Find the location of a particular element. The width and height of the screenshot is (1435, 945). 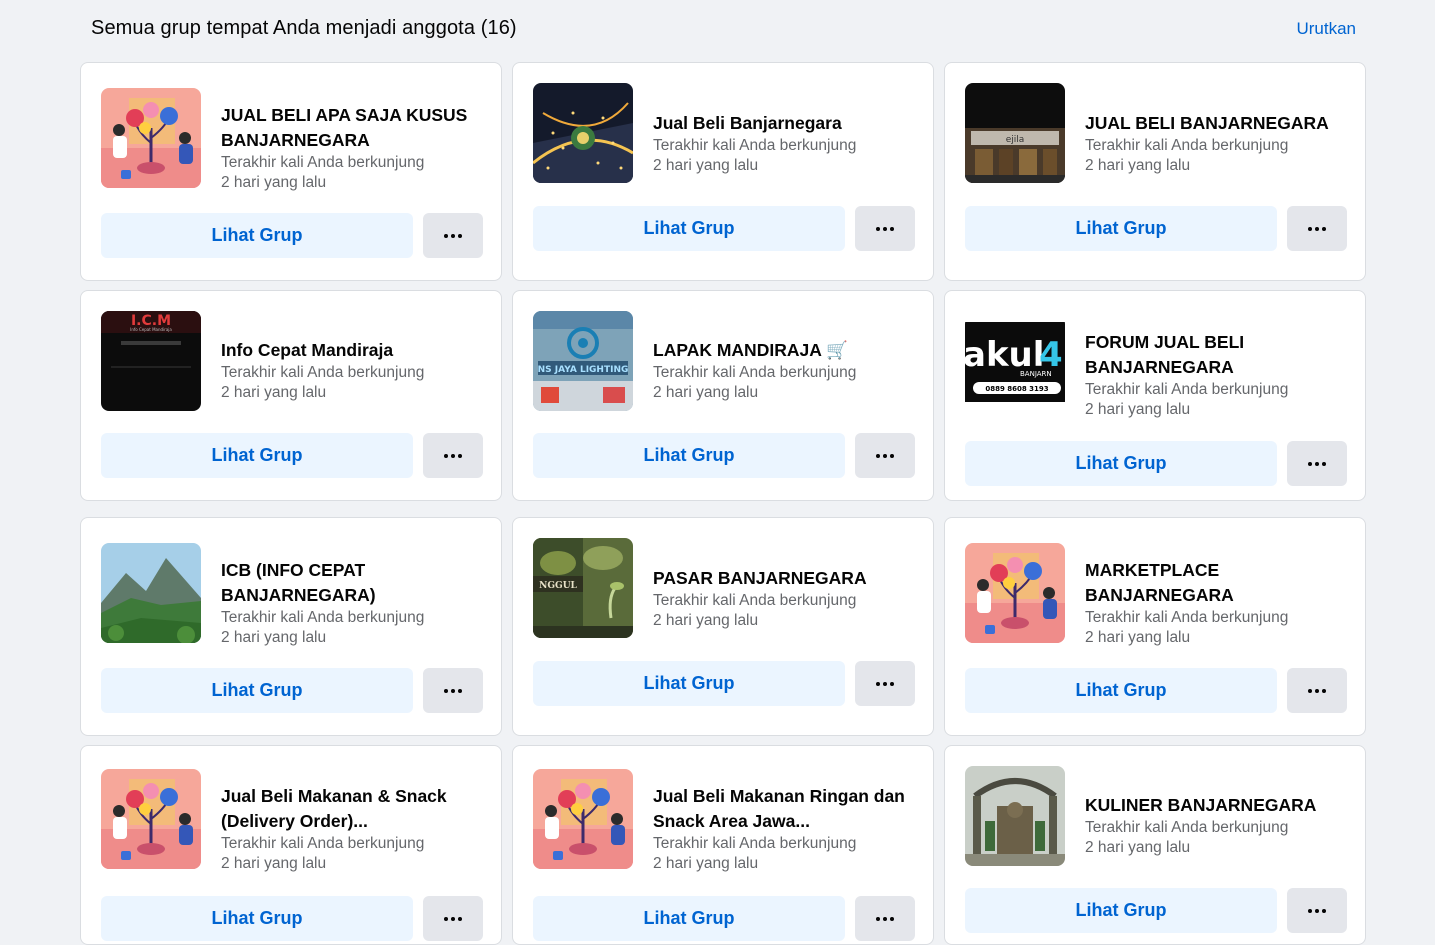

group-thumbnail: akul 4 BANJARN 0889 8608 3193 is located at coordinates (1015, 366).